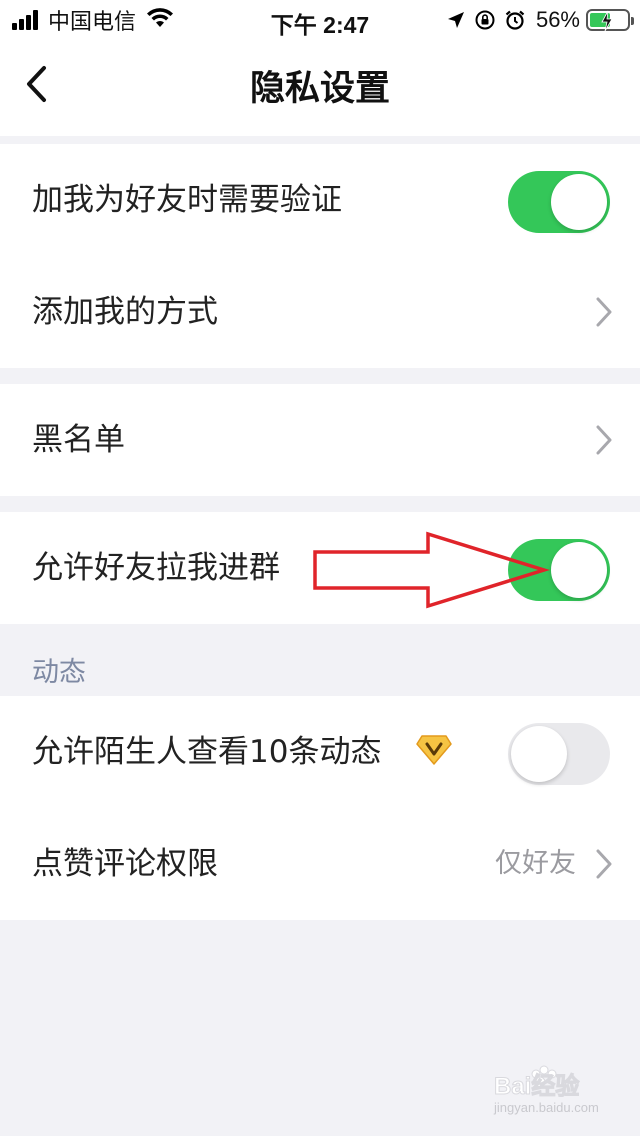 The image size is (640, 1136). I want to click on section-header-dynamics: 动态, so click(59, 672).